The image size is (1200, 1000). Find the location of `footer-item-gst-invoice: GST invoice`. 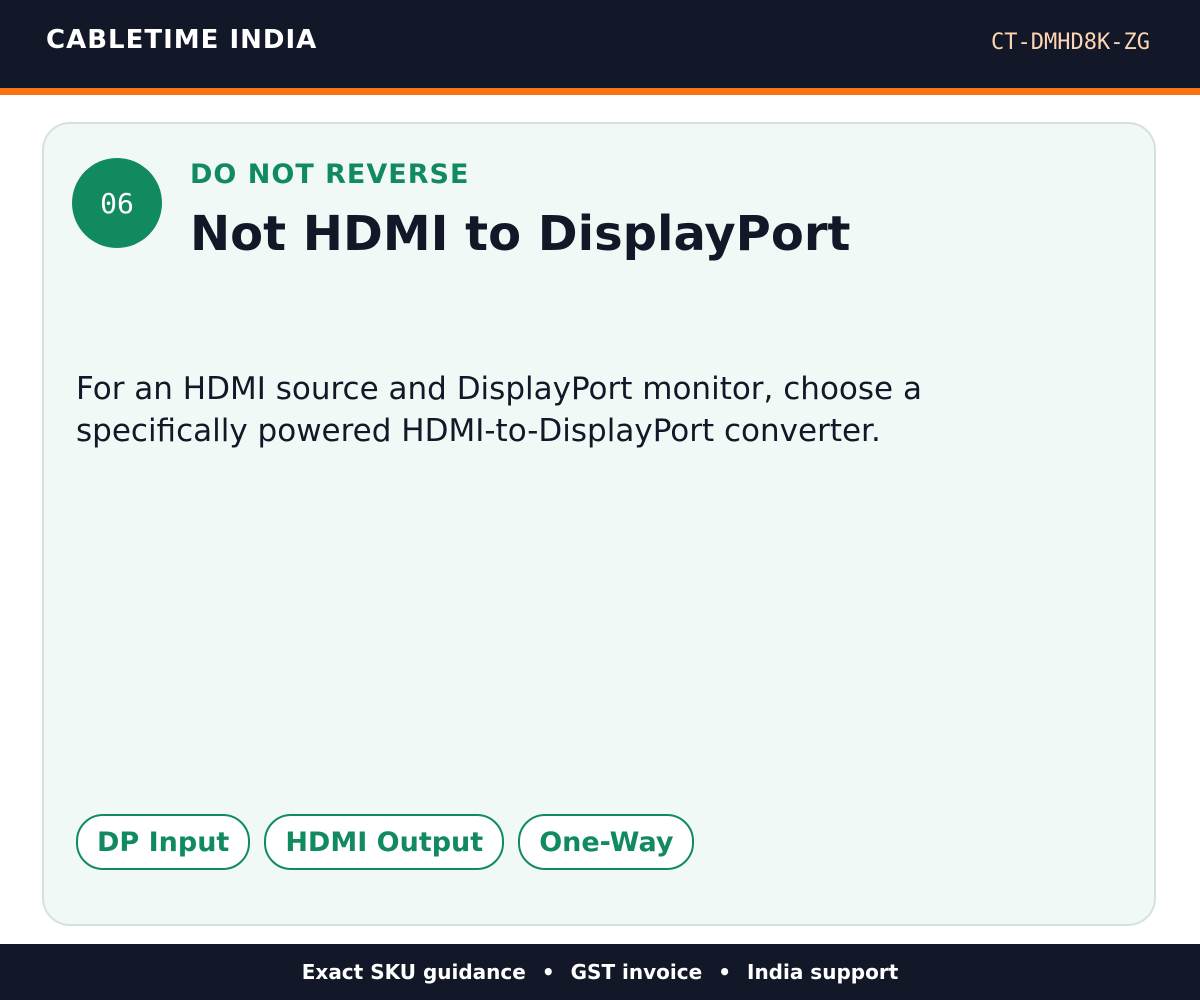

footer-item-gst-invoice: GST invoice is located at coordinates (636, 972).